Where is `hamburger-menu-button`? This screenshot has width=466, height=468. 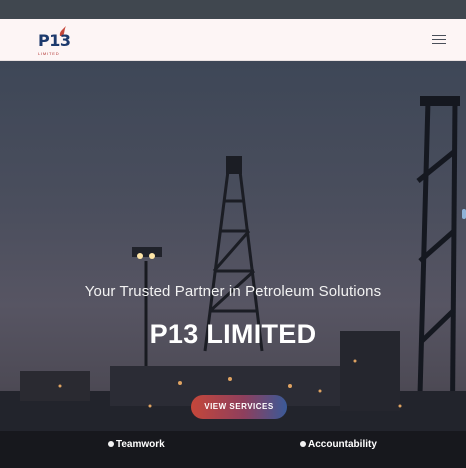
hamburger-menu-button is located at coordinates (439, 40).